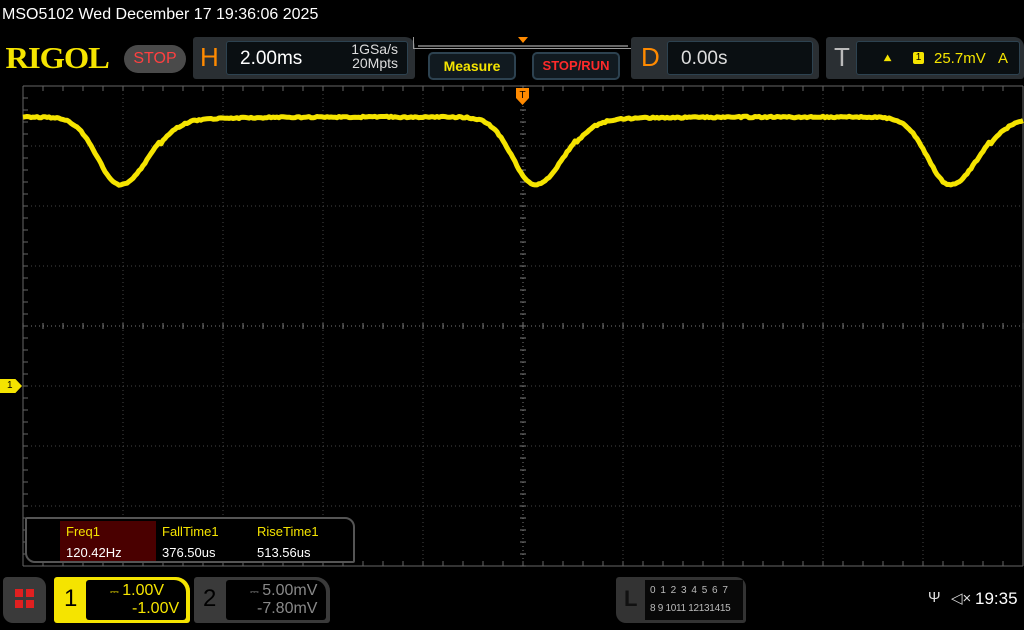  I want to click on run-state-badge: STOP, so click(155, 59).